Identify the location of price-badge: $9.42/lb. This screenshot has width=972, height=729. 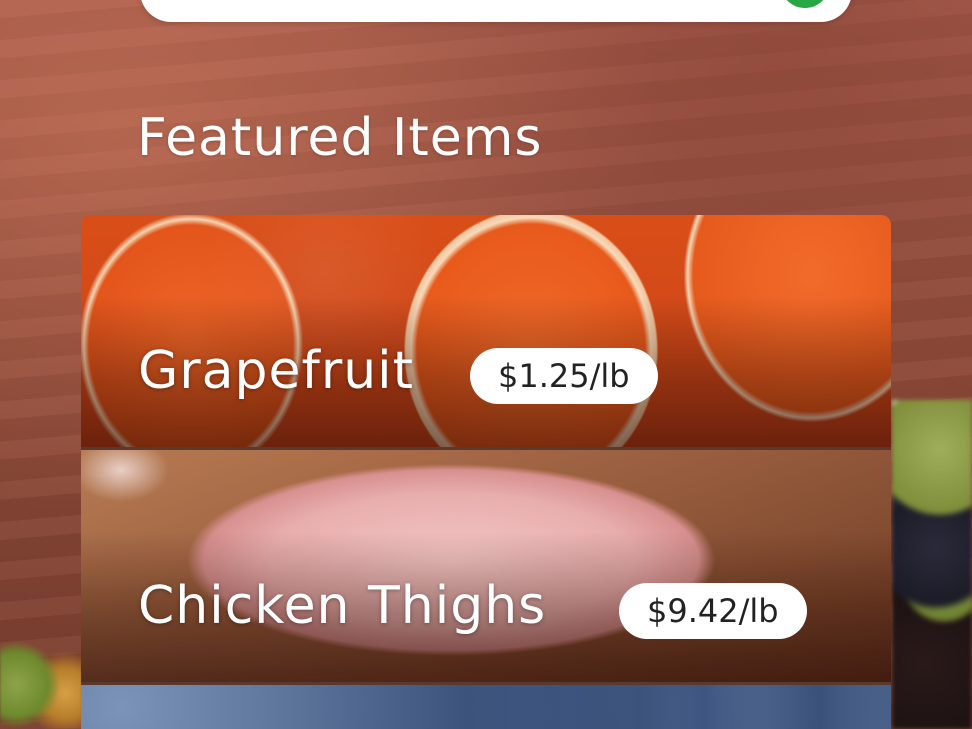
(713, 611).